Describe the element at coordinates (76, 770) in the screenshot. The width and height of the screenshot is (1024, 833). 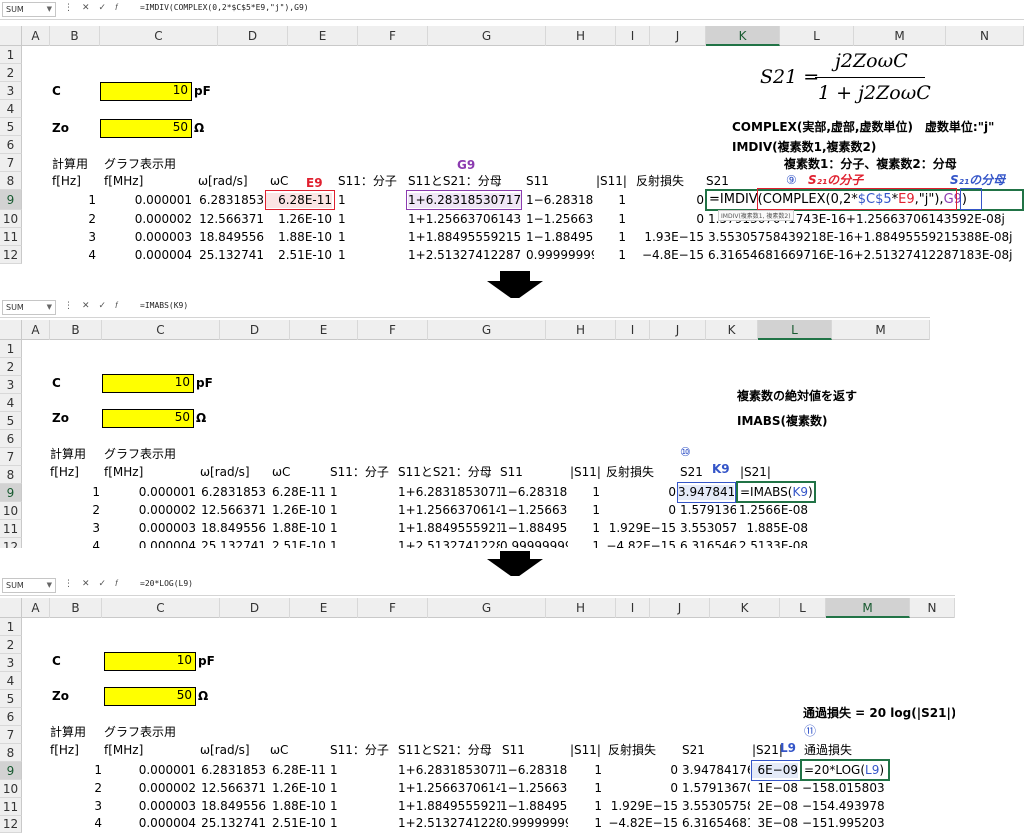
I see `cell-b9: 1` at that location.